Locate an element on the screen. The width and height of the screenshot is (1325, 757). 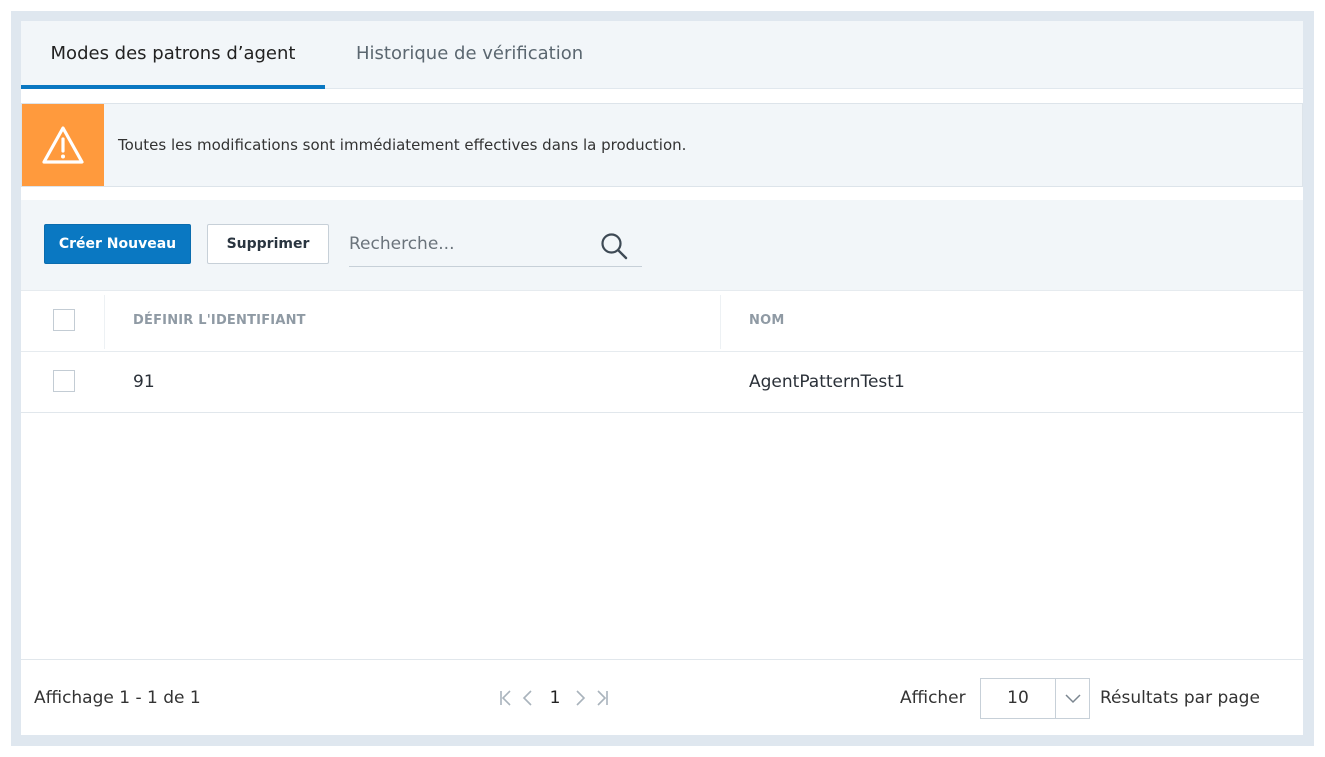
cell-id: 91 is located at coordinates (144, 382).